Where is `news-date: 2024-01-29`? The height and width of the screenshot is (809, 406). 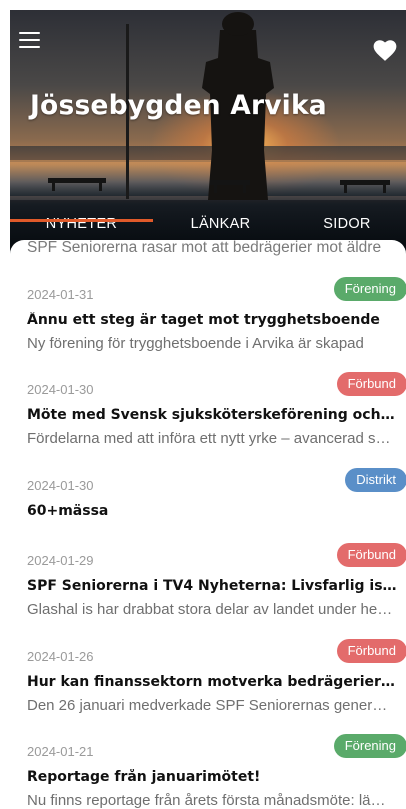 news-date: 2024-01-29 is located at coordinates (60, 560).